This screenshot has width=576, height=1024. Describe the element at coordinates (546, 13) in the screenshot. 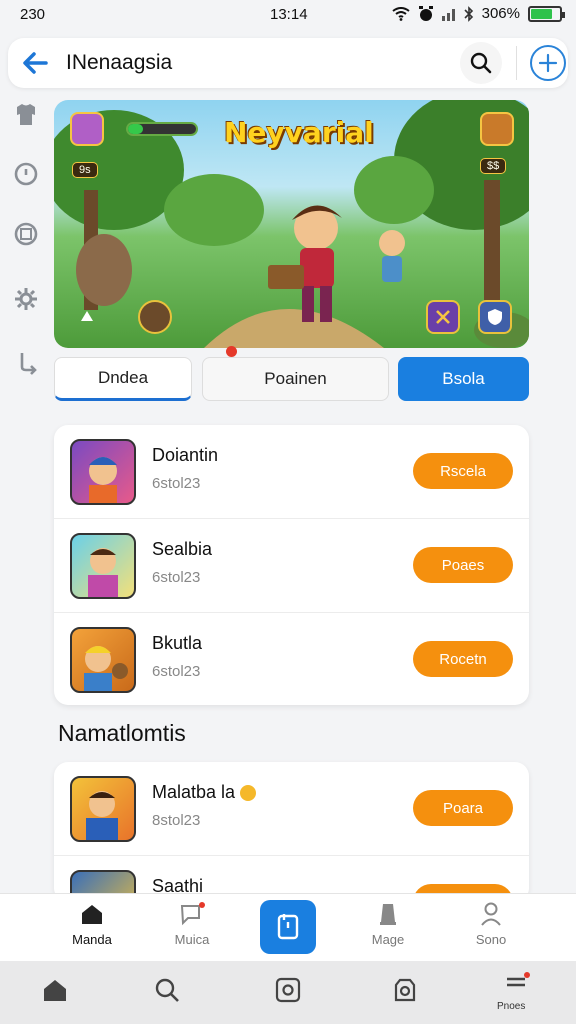

I see `battery-icon` at that location.